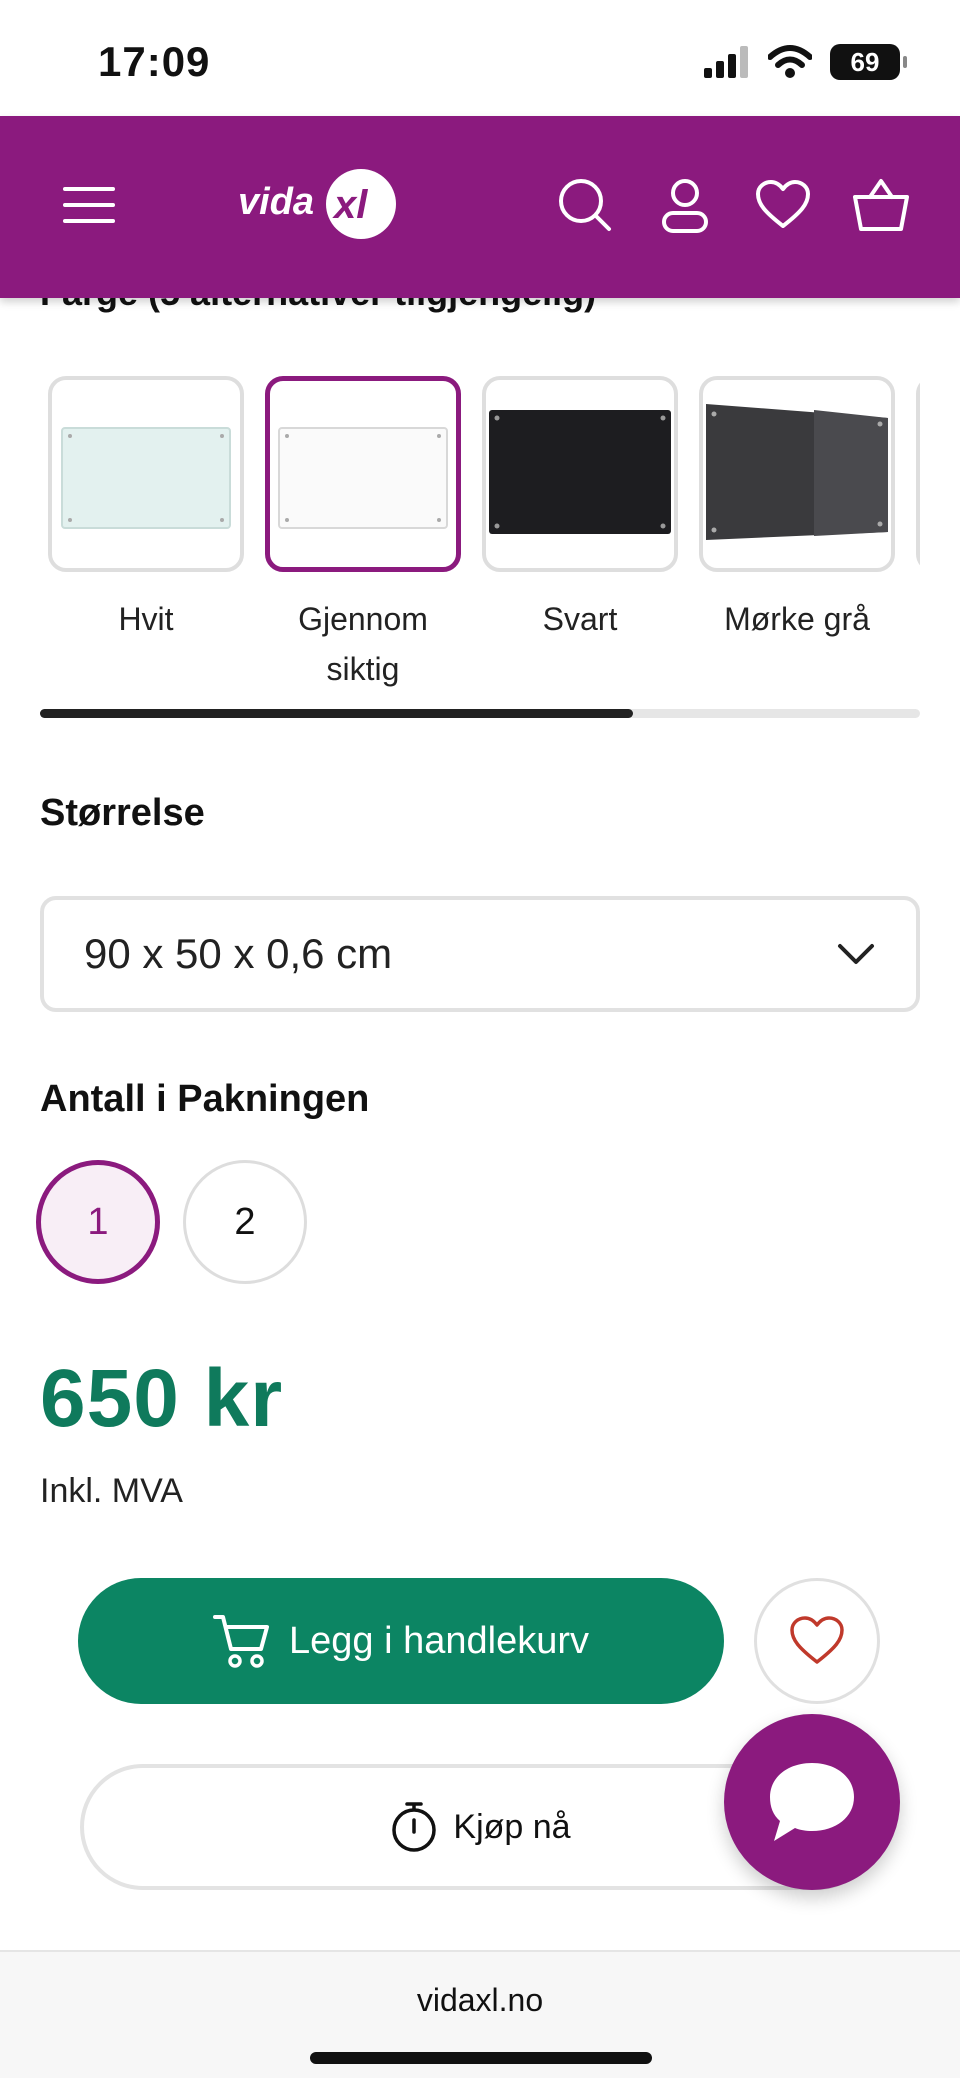  What do you see at coordinates (585, 205) in the screenshot?
I see `search-icon` at bounding box center [585, 205].